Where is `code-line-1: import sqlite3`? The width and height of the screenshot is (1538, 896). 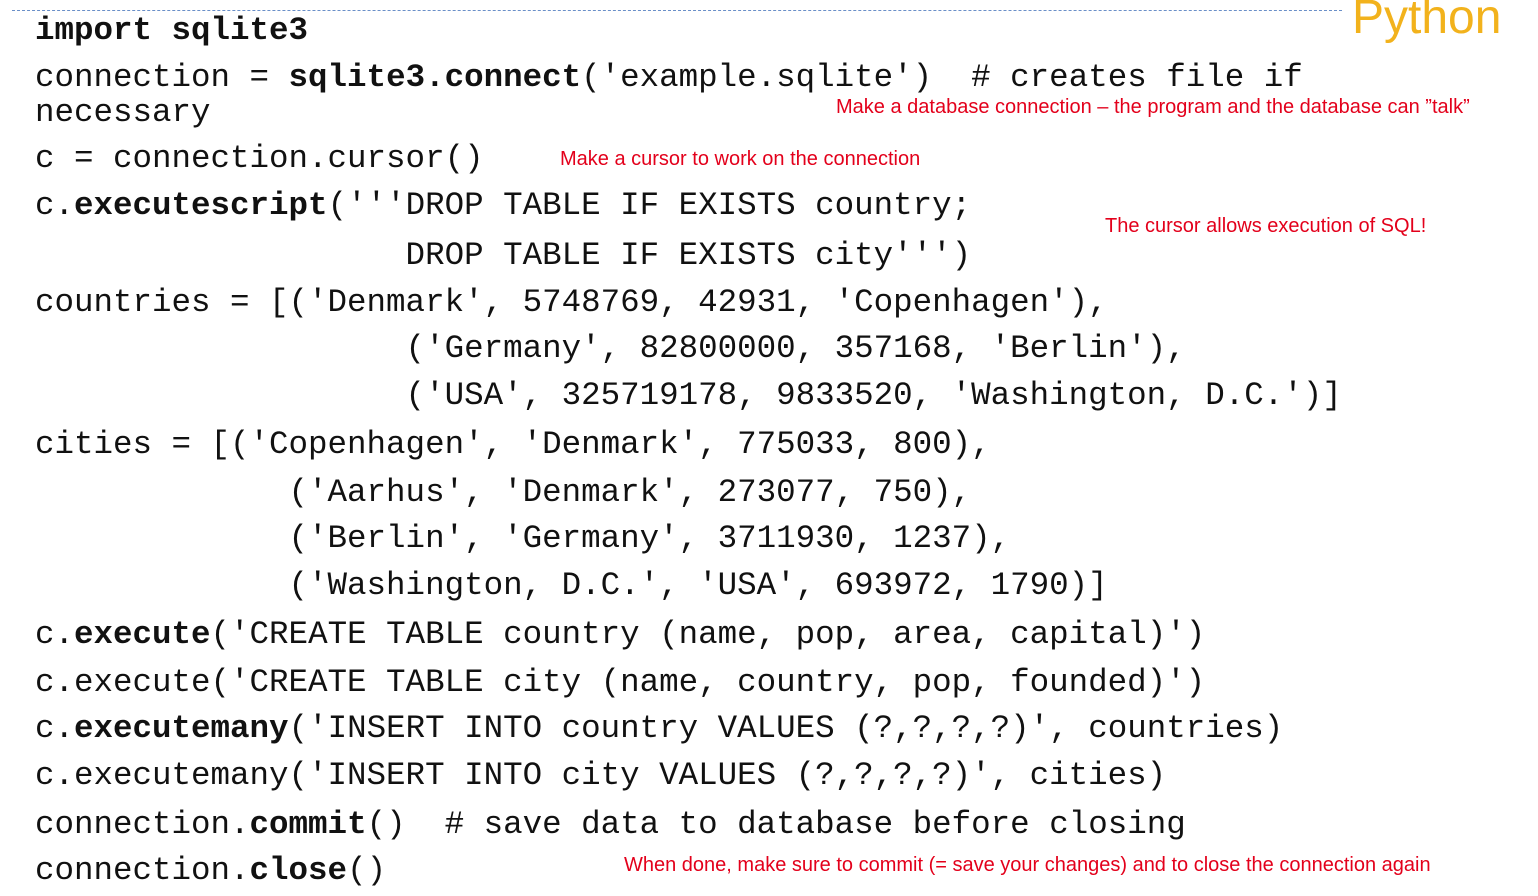 code-line-1: import sqlite3 is located at coordinates (172, 30).